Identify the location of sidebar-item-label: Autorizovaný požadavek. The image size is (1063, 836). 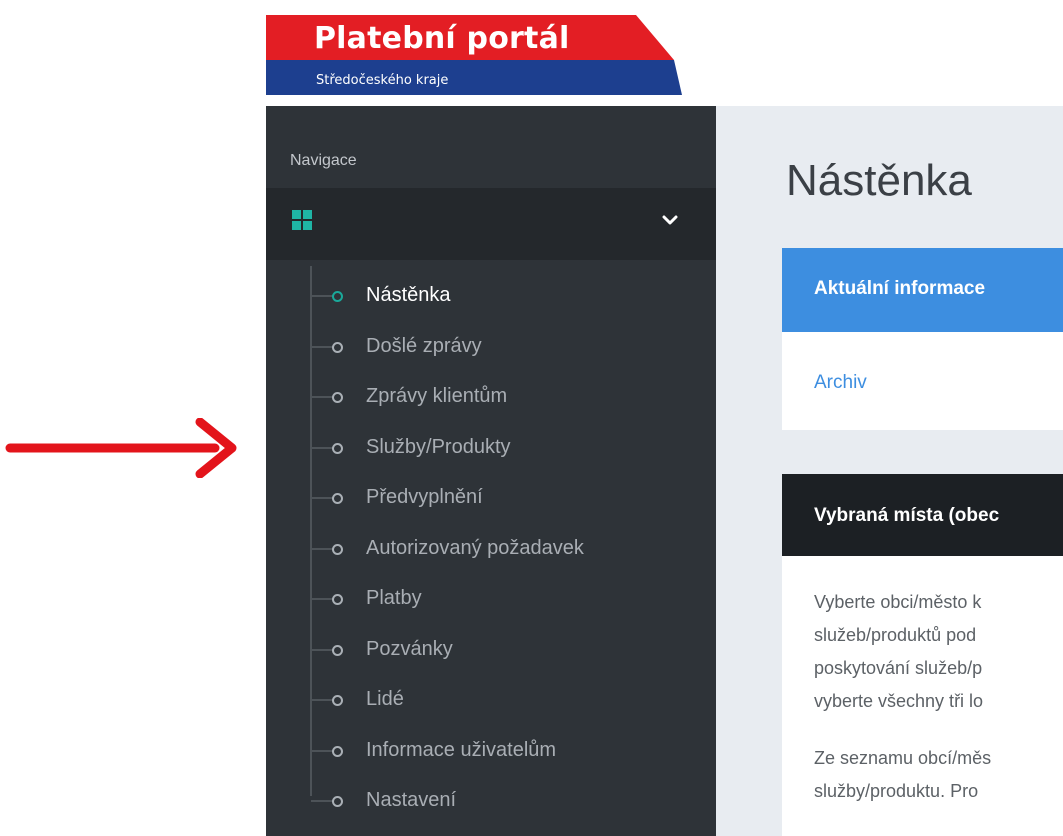
(475, 547).